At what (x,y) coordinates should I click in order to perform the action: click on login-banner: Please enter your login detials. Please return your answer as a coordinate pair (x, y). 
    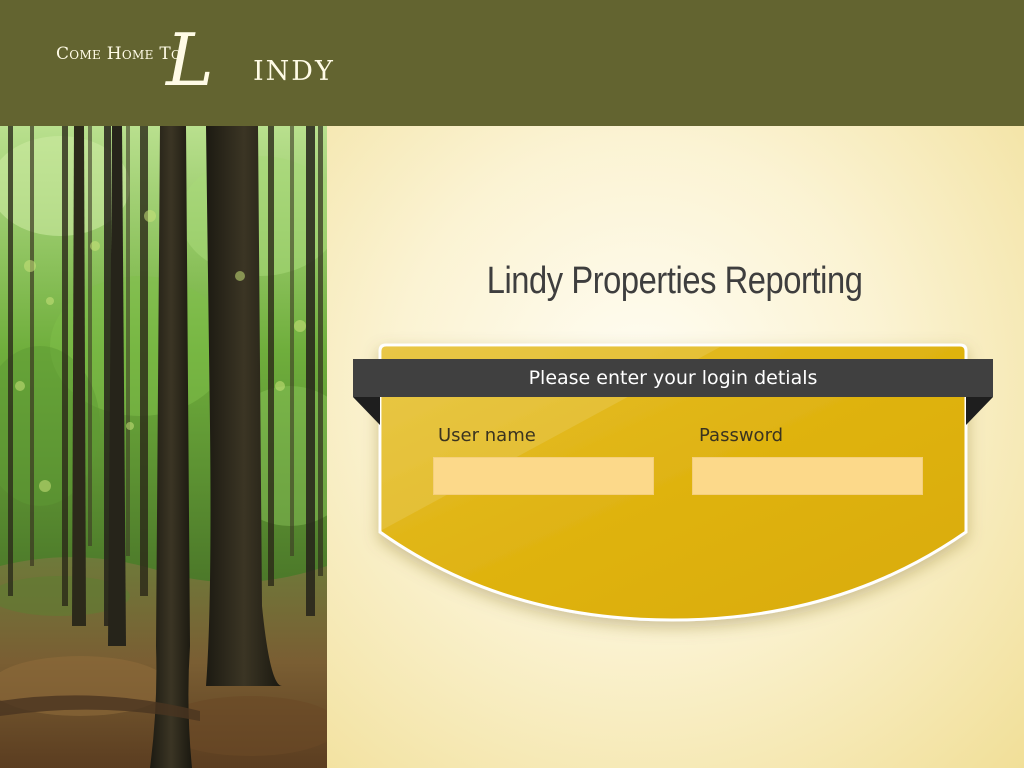
    Looking at the image, I should click on (673, 378).